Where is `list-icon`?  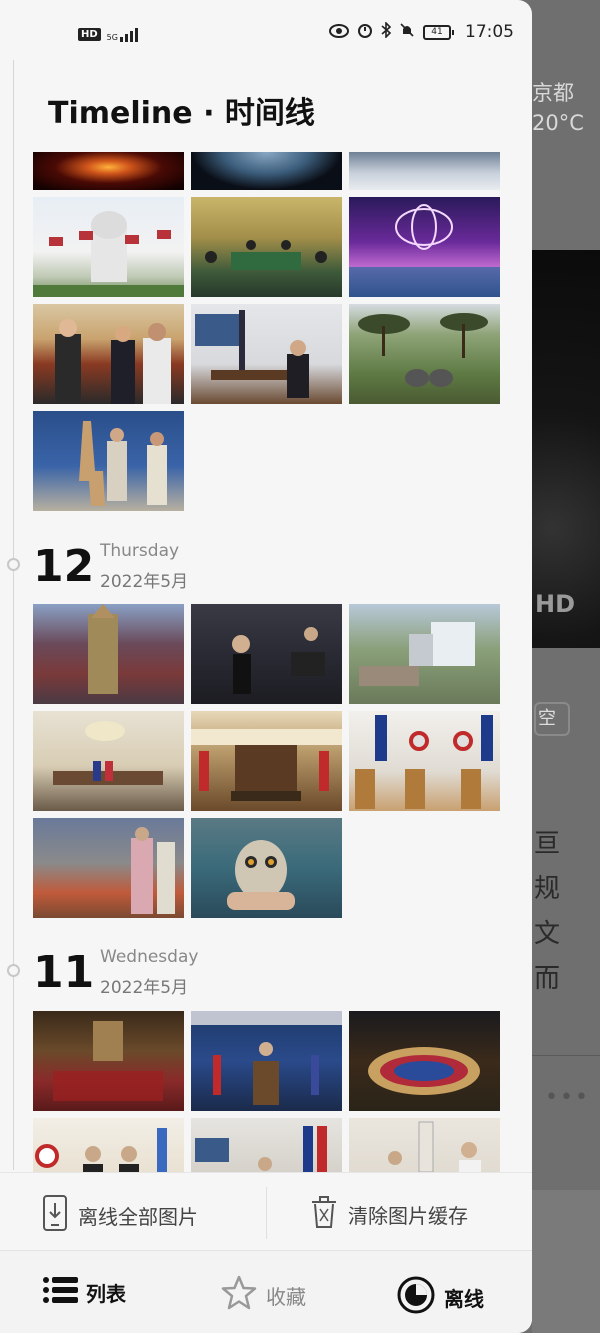
list-icon is located at coordinates (60, 1292).